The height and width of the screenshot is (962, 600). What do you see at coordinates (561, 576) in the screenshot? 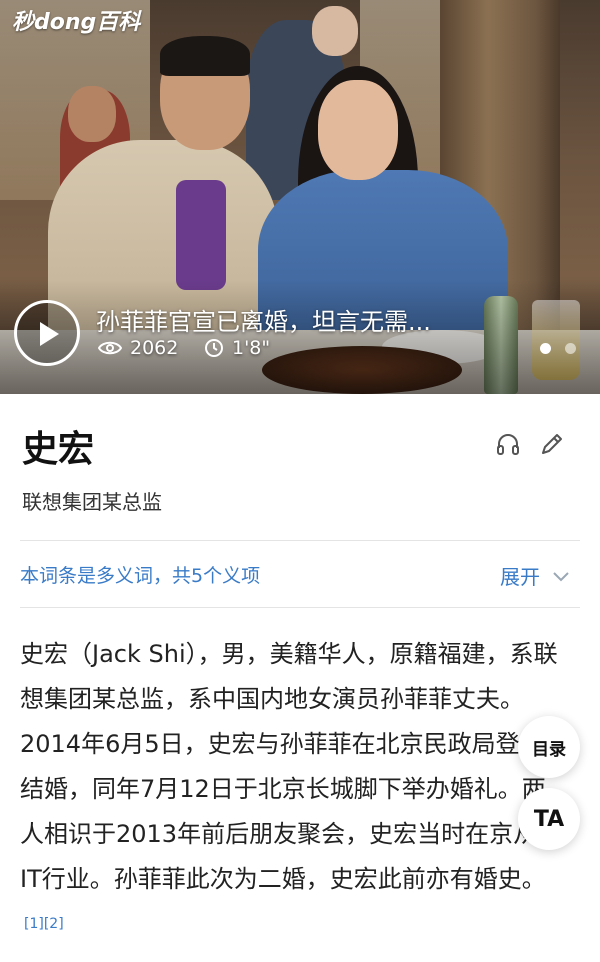
I see `chevron-down-icon` at bounding box center [561, 576].